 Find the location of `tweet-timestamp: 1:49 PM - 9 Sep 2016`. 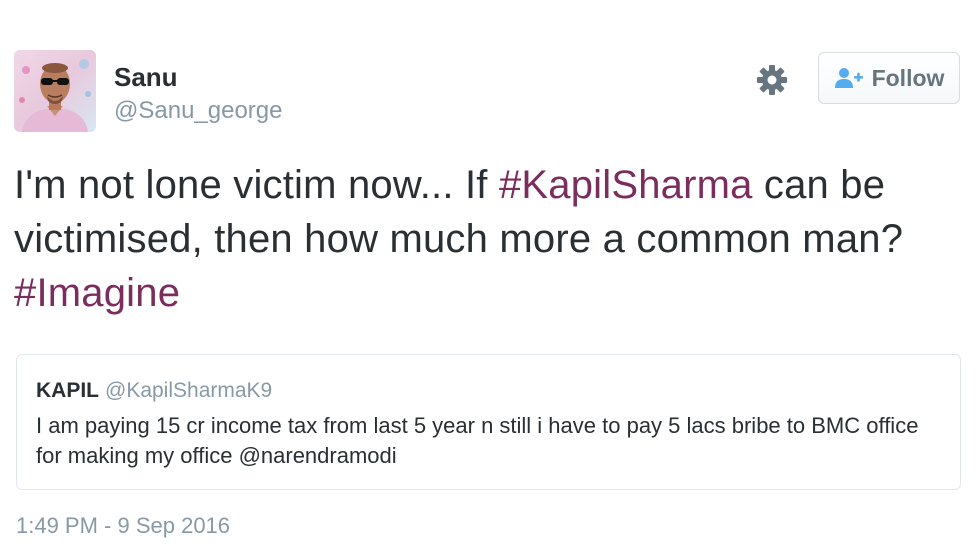

tweet-timestamp: 1:49 PM - 9 Sep 2016 is located at coordinates (123, 526).